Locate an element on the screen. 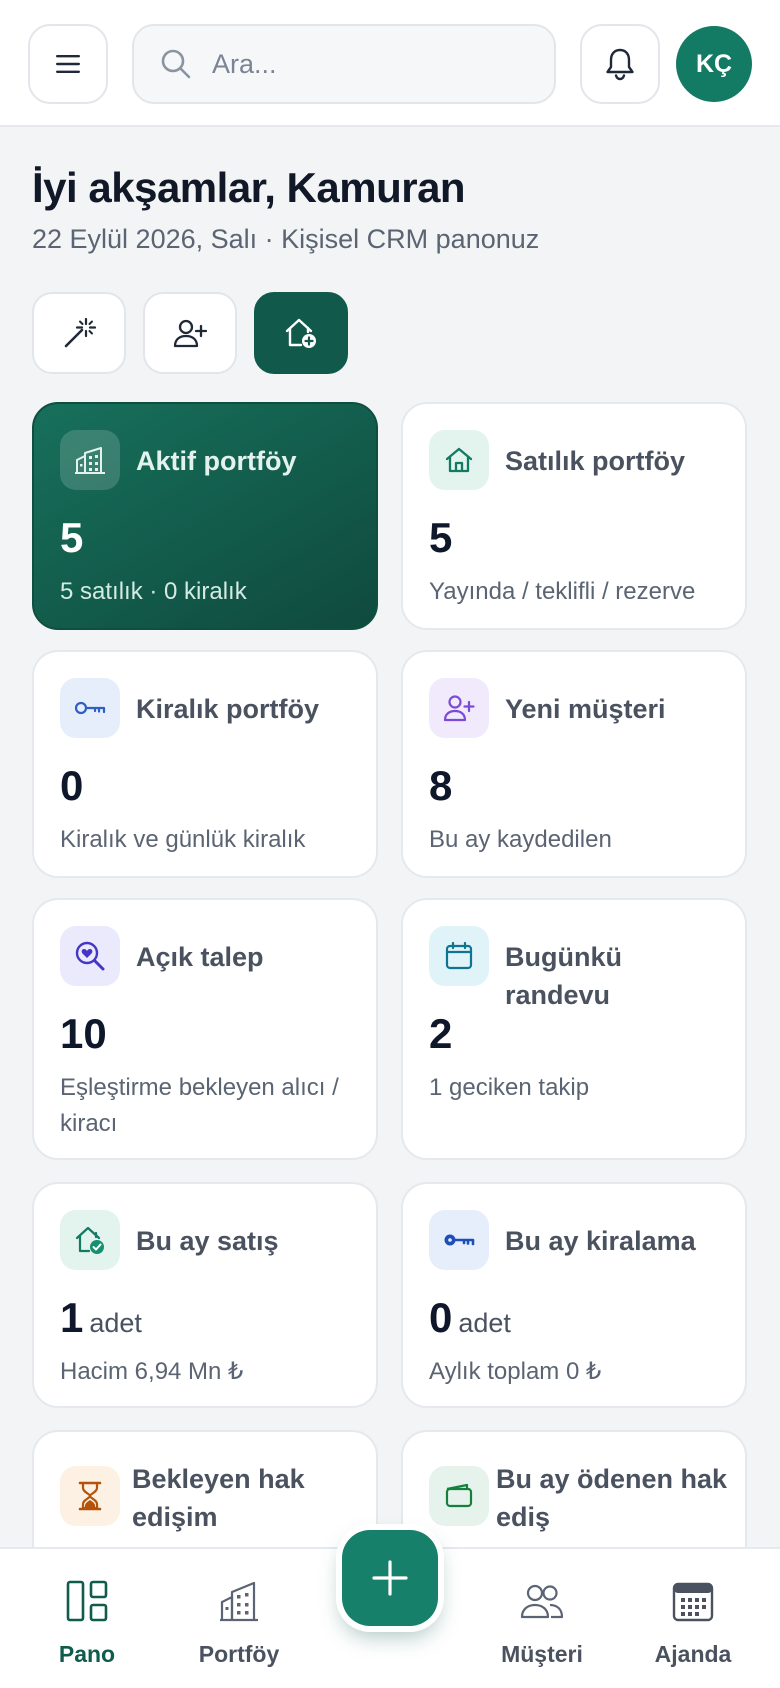  card-bu-ay-kiralama: Bu ay kiralama 0 adet Aylık toplam 0 ₺ is located at coordinates (574, 1295).